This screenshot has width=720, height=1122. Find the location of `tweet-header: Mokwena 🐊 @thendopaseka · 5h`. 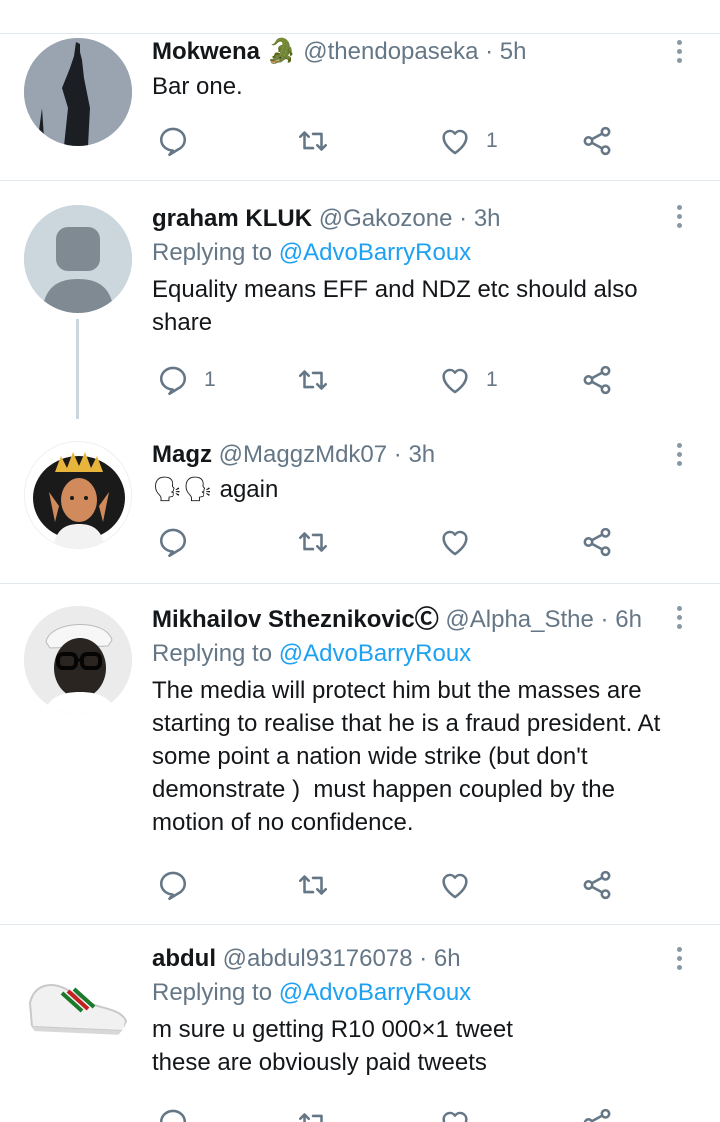

tweet-header: Mokwena 🐊 @thendopaseka · 5h is located at coordinates (422, 52).